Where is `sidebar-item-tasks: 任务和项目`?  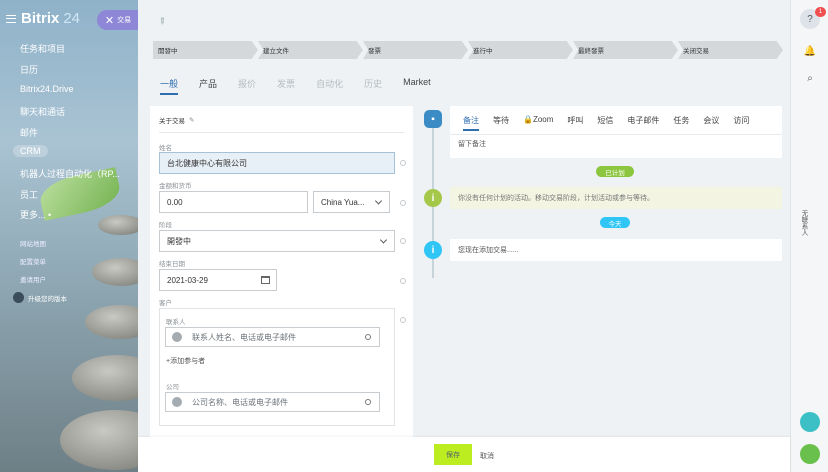
sidebar-item-tasks: 任务和项目 is located at coordinates (42, 48).